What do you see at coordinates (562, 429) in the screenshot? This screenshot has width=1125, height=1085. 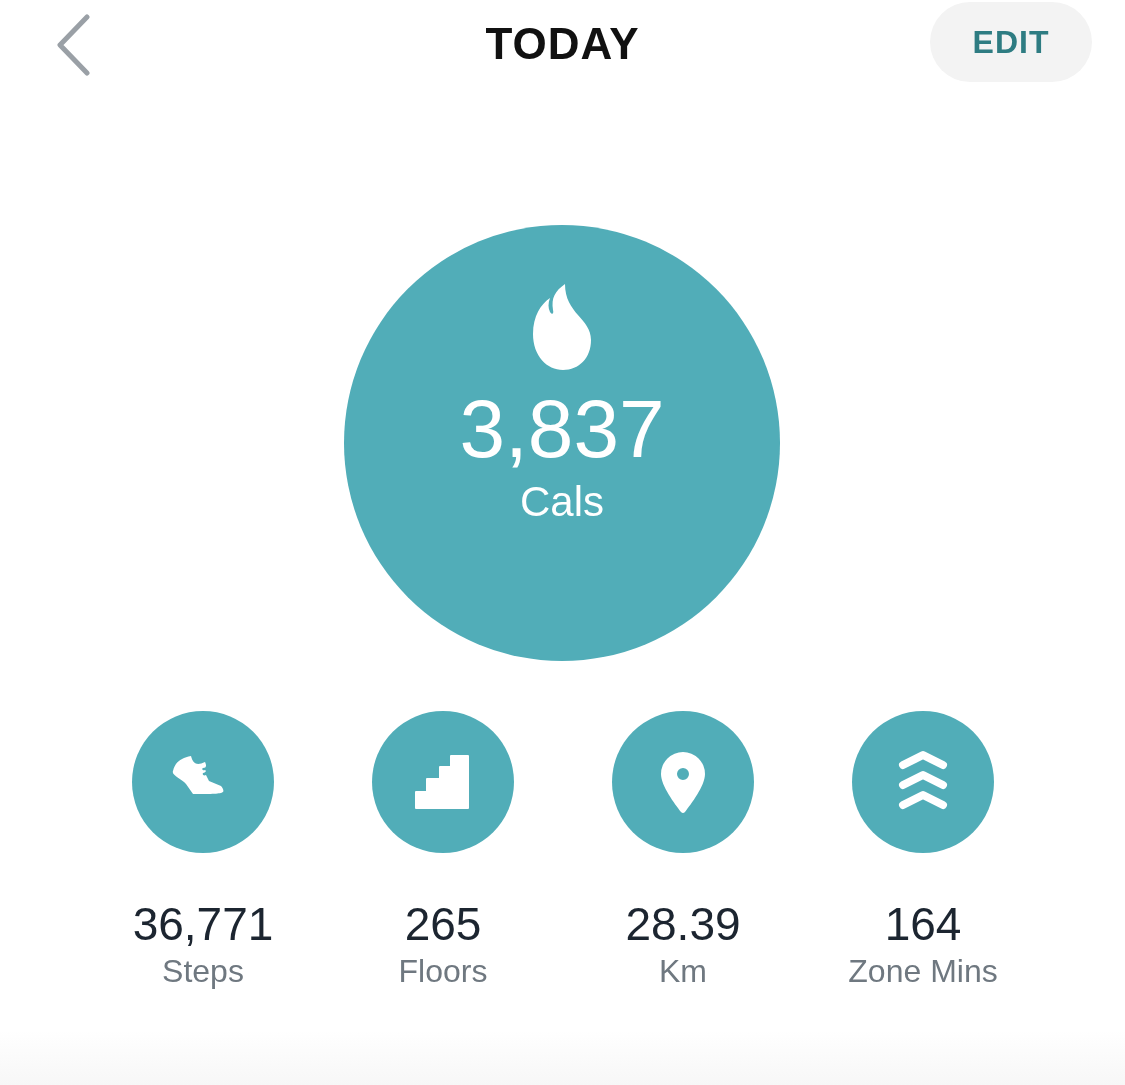 I see `calories-value: 3,837` at bounding box center [562, 429].